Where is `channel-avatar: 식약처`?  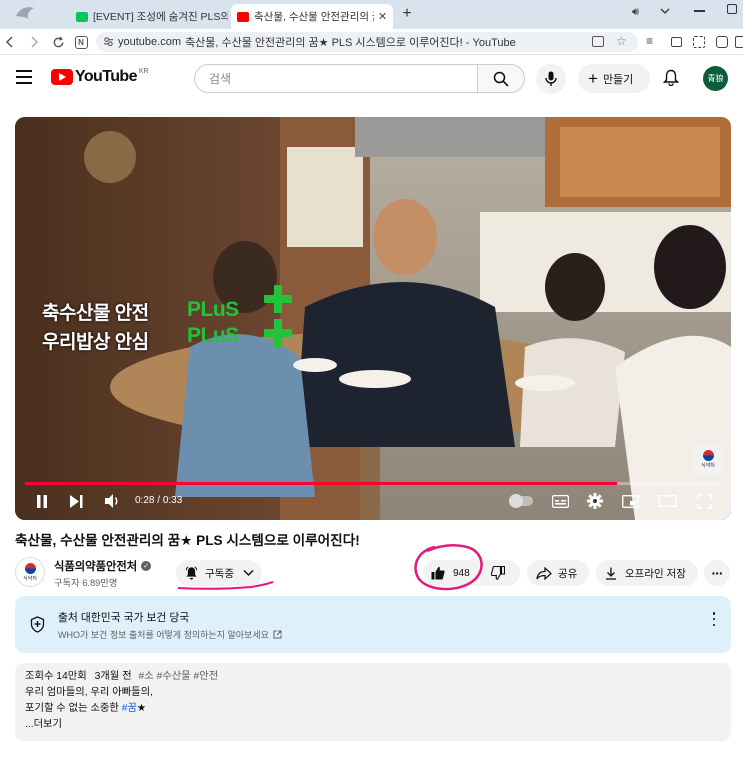
channel-avatar: 식약처 is located at coordinates (30, 572).